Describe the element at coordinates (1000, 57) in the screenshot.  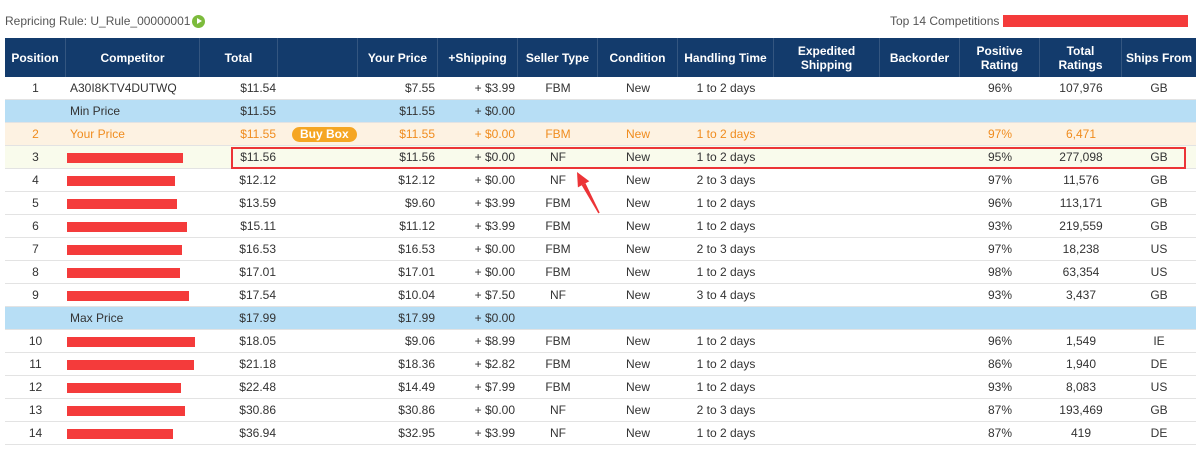
I see `column-header-positive-rating: Positive Rating` at that location.